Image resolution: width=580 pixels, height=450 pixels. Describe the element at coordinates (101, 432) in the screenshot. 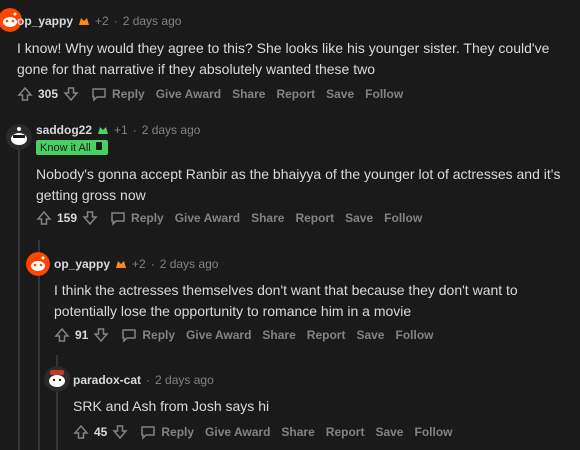

I see `vote-count: 45` at that location.